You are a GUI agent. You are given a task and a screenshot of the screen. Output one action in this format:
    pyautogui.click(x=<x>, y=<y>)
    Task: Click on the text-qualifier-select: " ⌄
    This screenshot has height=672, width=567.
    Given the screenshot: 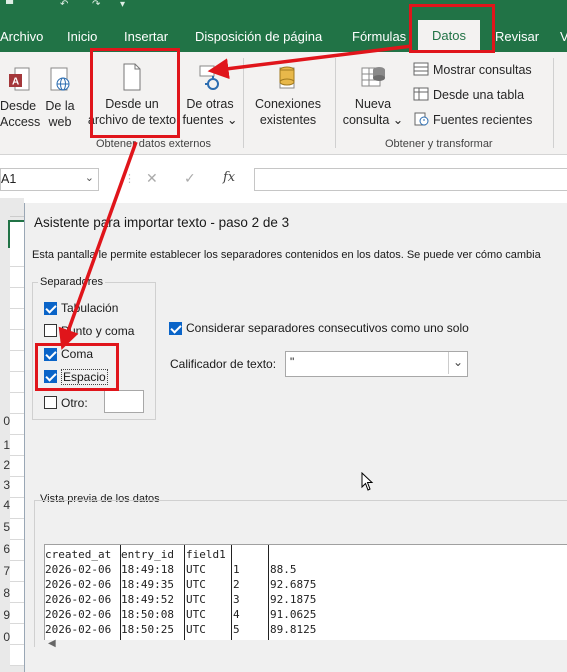 What is the action you would take?
    pyautogui.click(x=376, y=364)
    